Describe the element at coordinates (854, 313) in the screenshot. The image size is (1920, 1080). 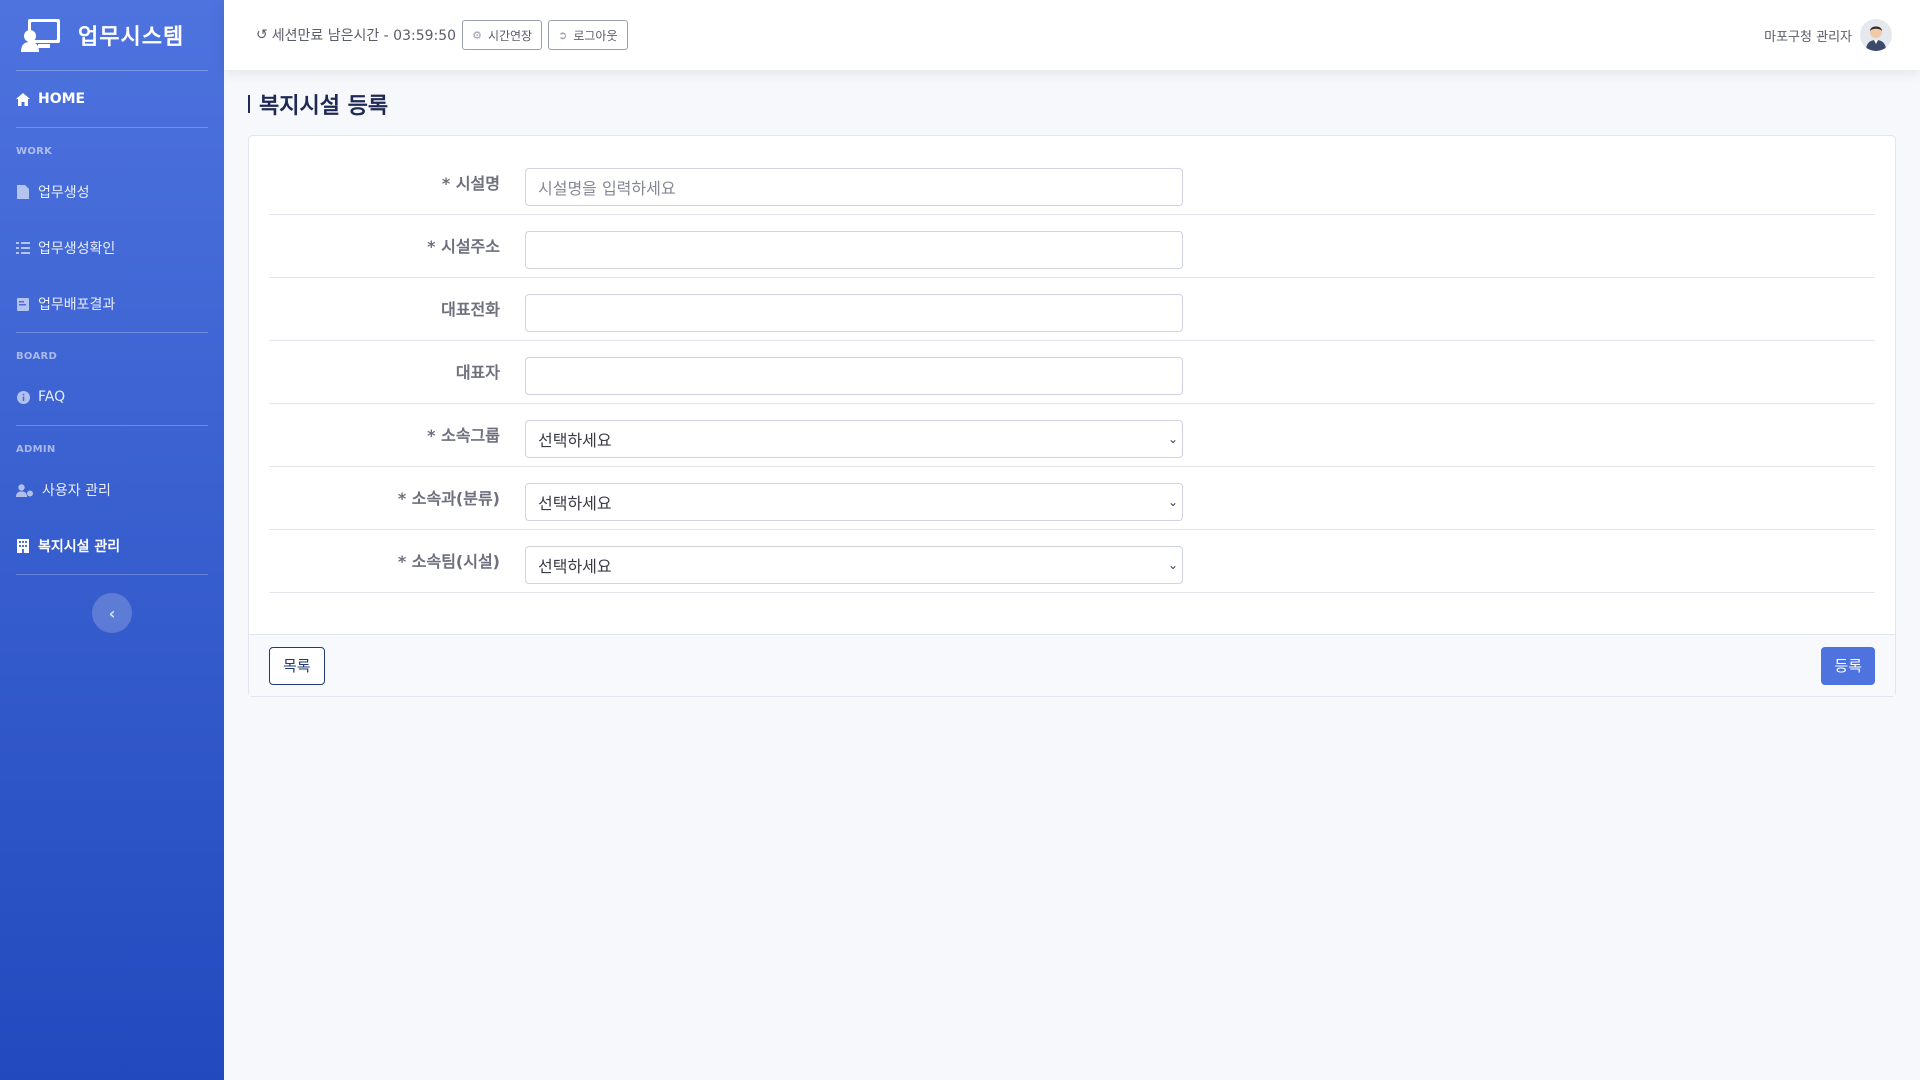
I see `phone-input` at that location.